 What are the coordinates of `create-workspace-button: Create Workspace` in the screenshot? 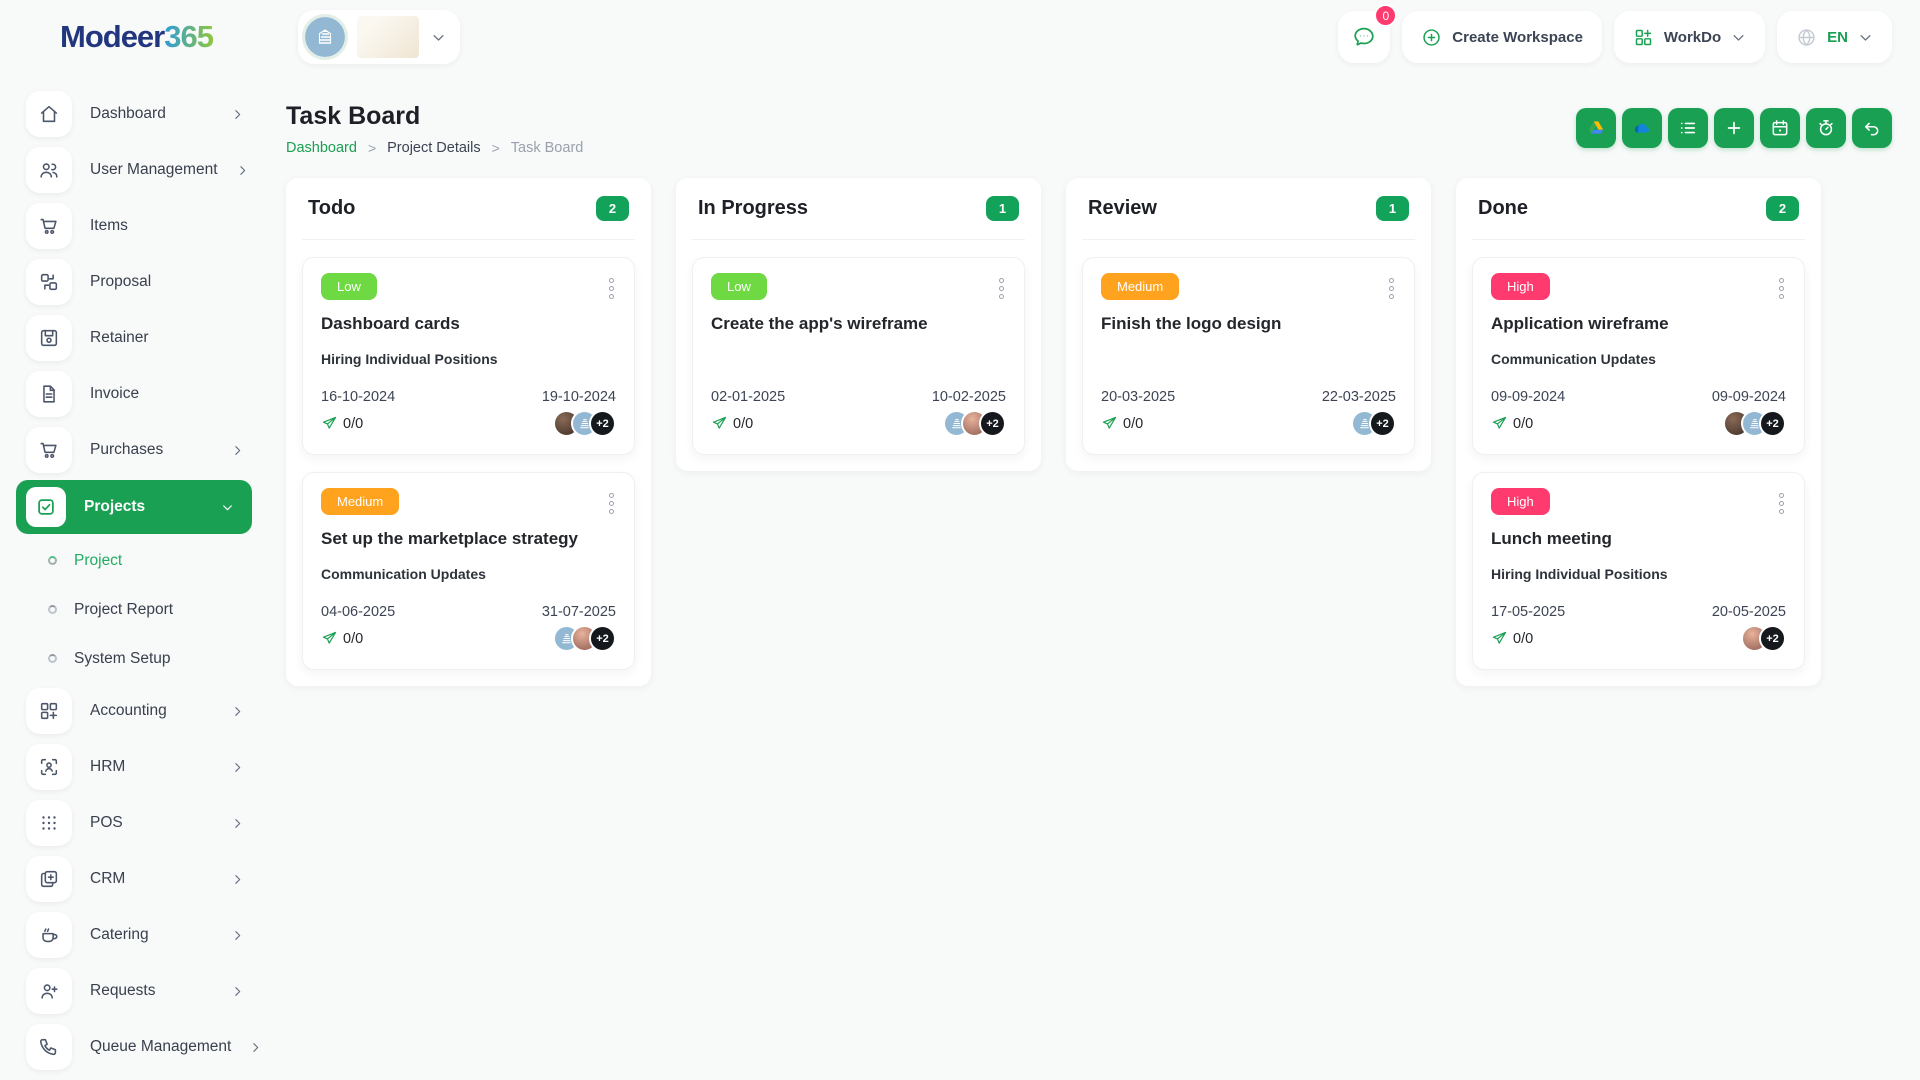 It's located at (1502, 37).